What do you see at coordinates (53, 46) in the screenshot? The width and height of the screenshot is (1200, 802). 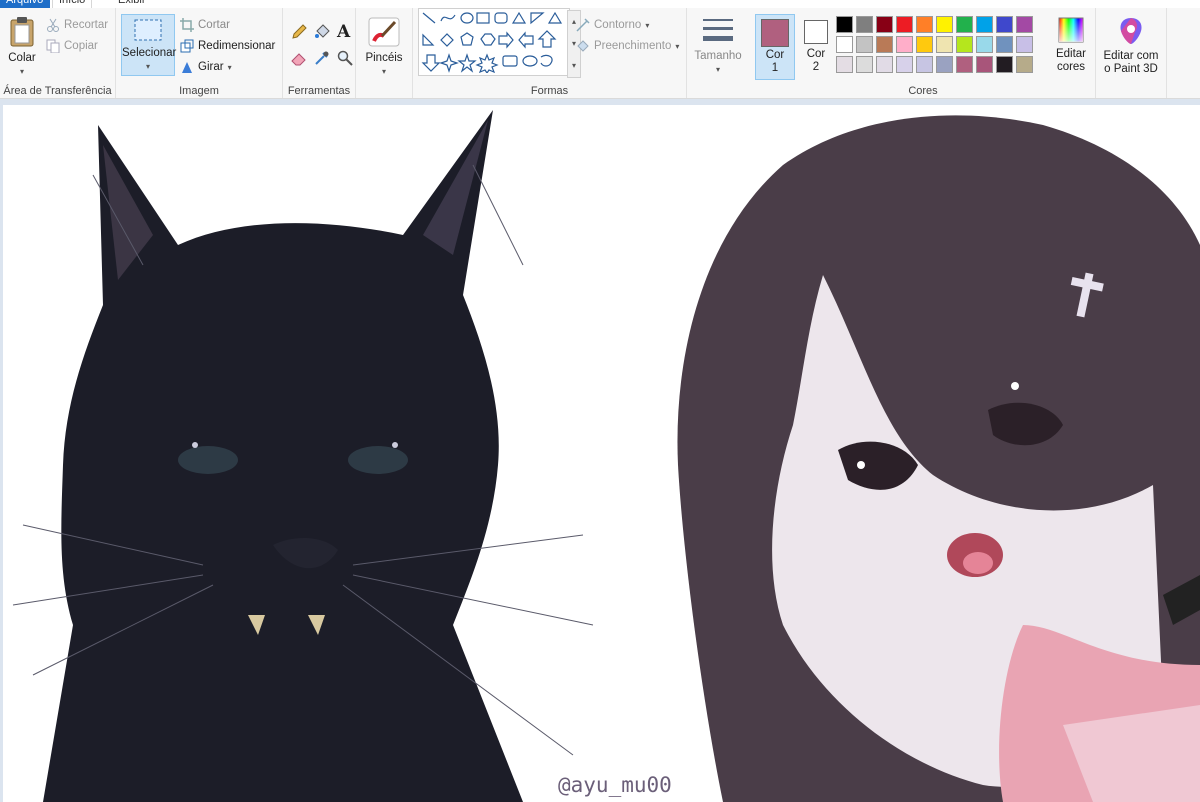 I see `copy-icon` at bounding box center [53, 46].